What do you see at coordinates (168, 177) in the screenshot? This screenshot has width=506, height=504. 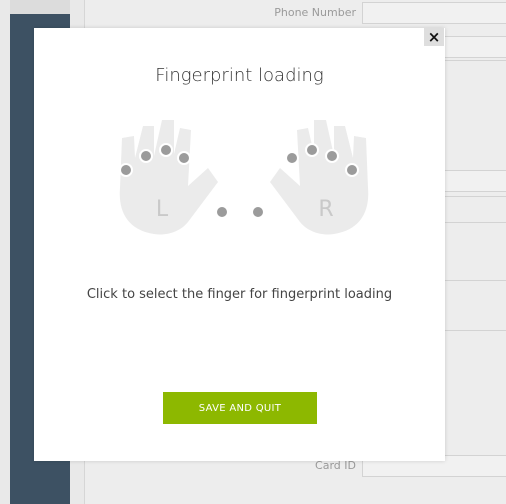 I see `left-hand-shape` at bounding box center [168, 177].